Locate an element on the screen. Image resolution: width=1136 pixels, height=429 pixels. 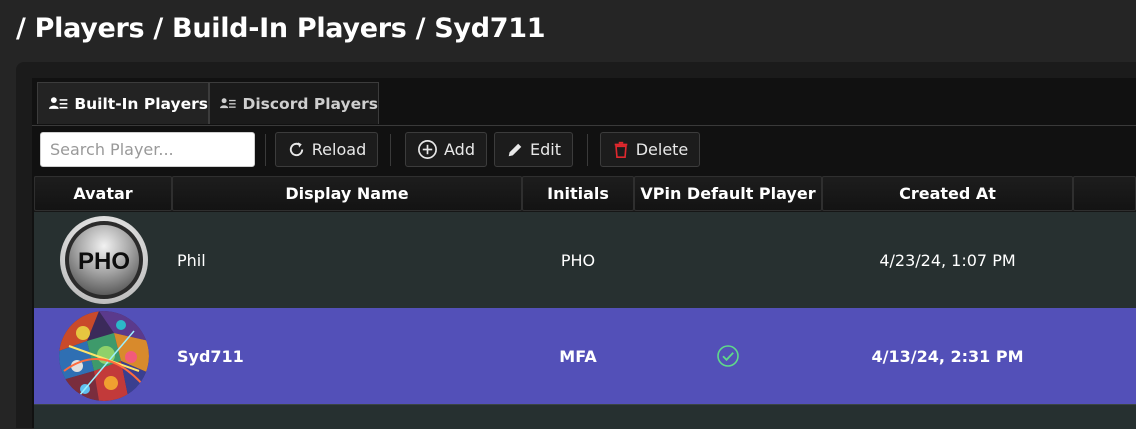
add-label: Add is located at coordinates (459, 149).